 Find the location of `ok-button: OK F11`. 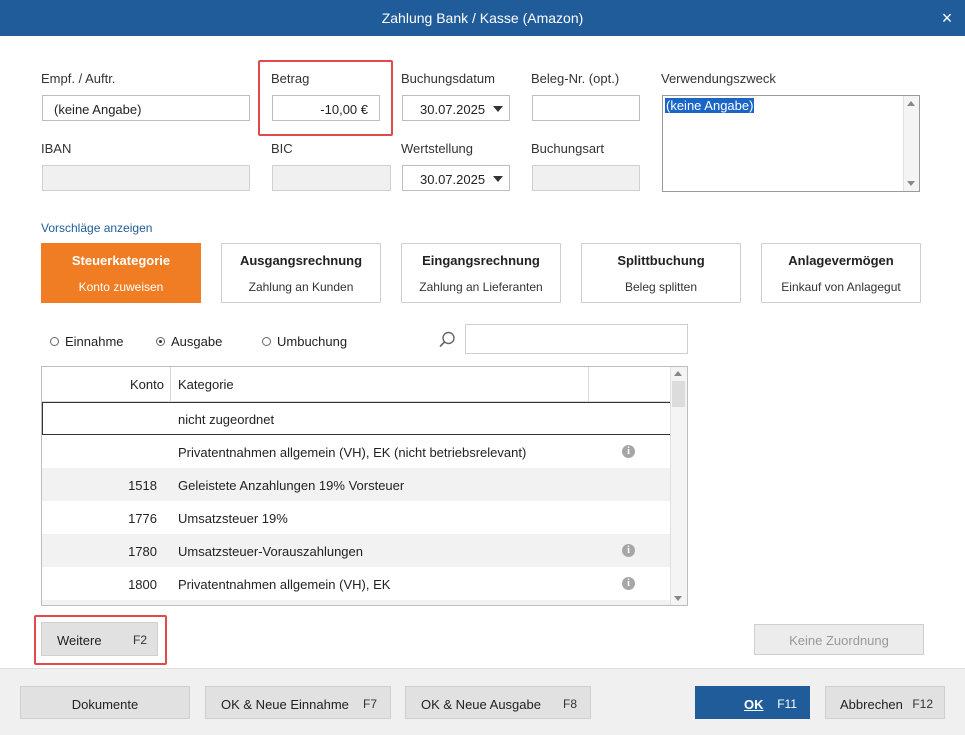

ok-button: OK F11 is located at coordinates (752, 702).